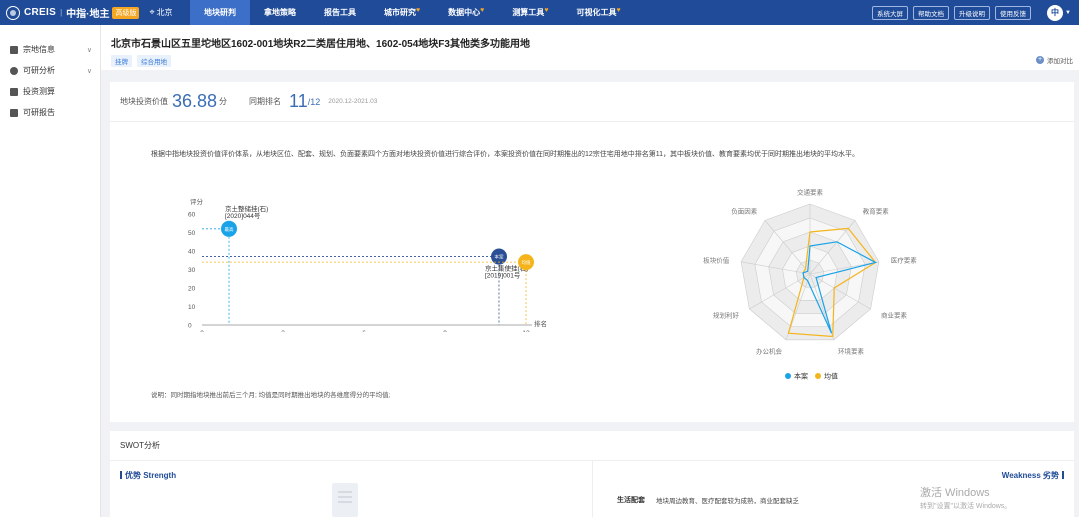 This screenshot has height=517, width=1079. Describe the element at coordinates (192, 252) in the screenshot. I see `y-tick-label: 40` at that location.